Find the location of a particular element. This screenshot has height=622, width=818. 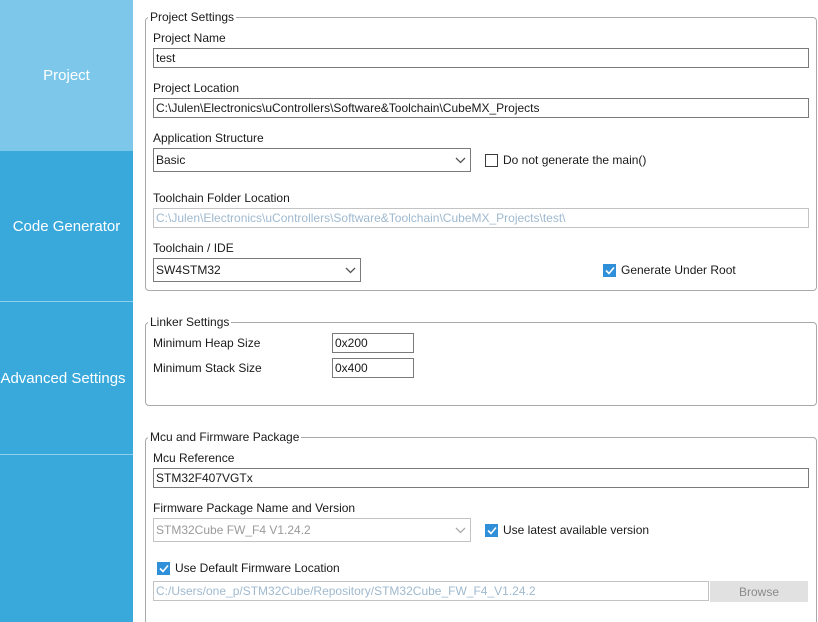

linker-settings-legend: Linker Settings is located at coordinates (190, 322).